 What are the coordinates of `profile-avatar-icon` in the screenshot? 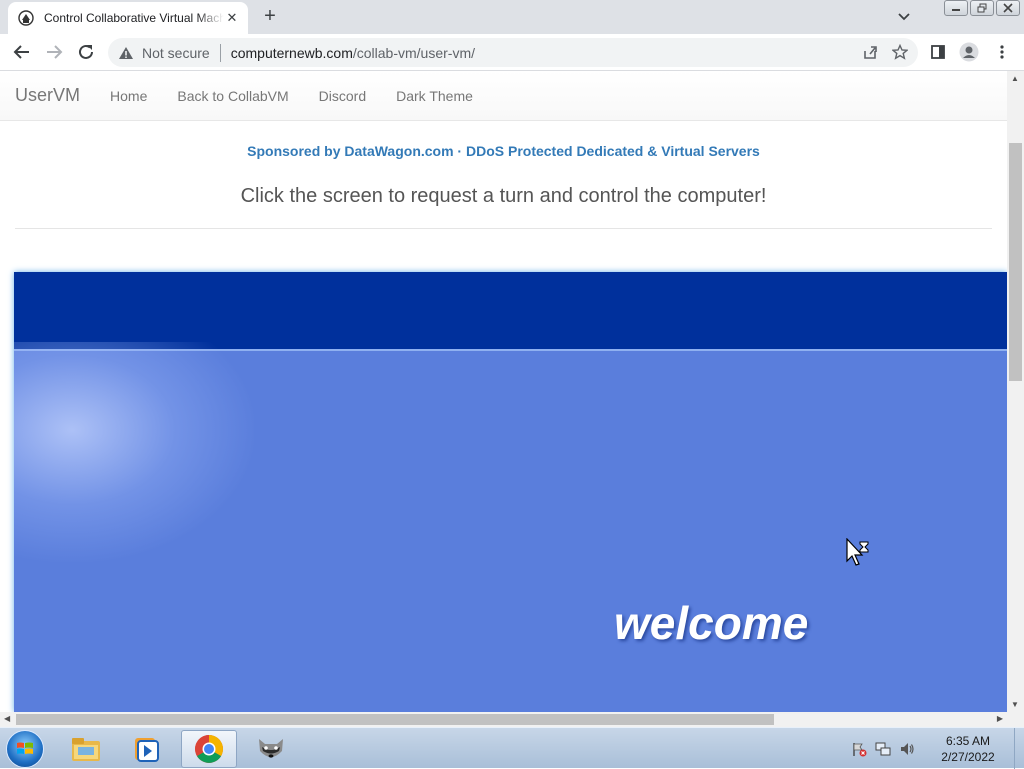 It's located at (969, 52).